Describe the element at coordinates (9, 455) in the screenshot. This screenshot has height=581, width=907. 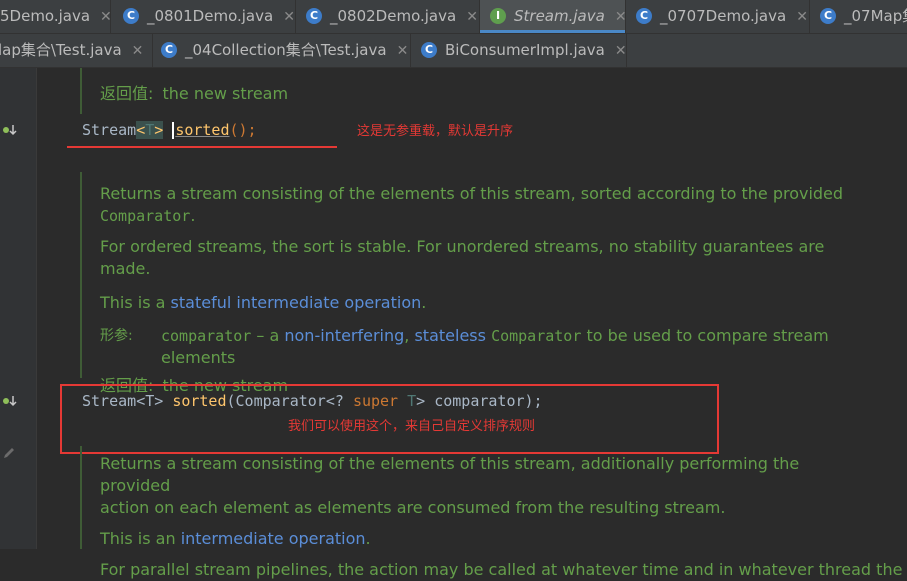
I see `pencil-icon` at that location.